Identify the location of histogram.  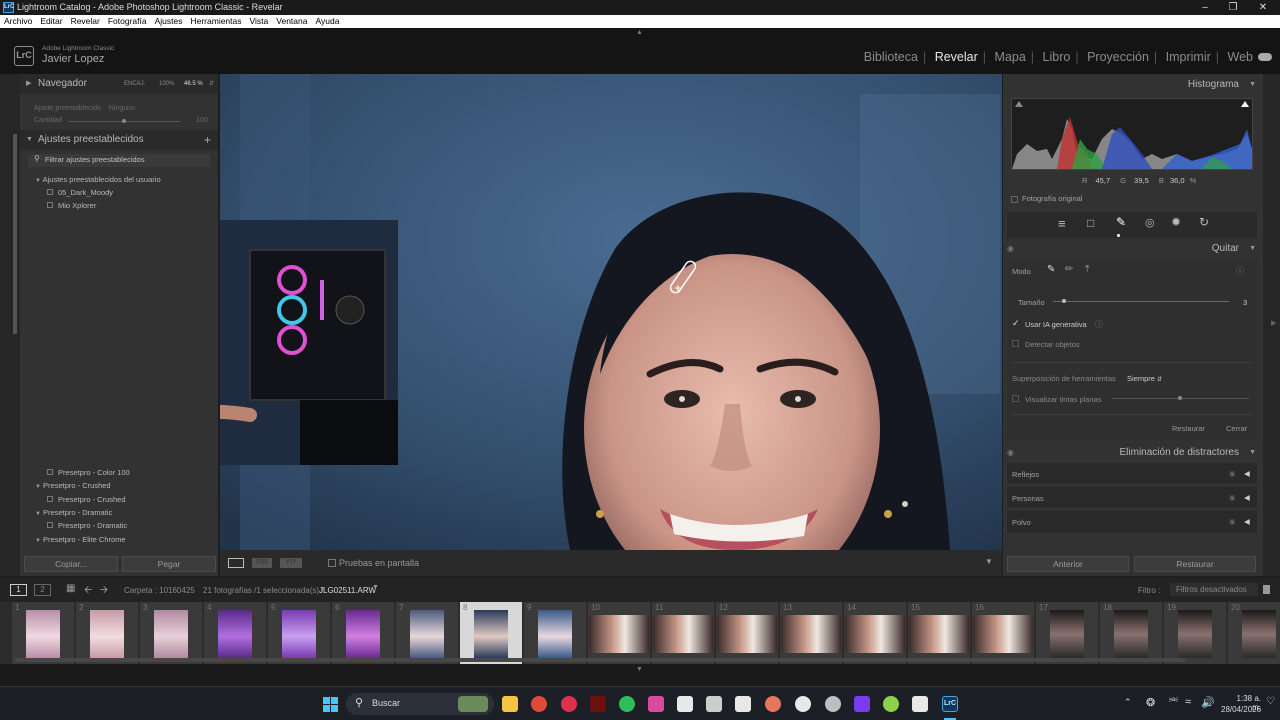
(1132, 134).